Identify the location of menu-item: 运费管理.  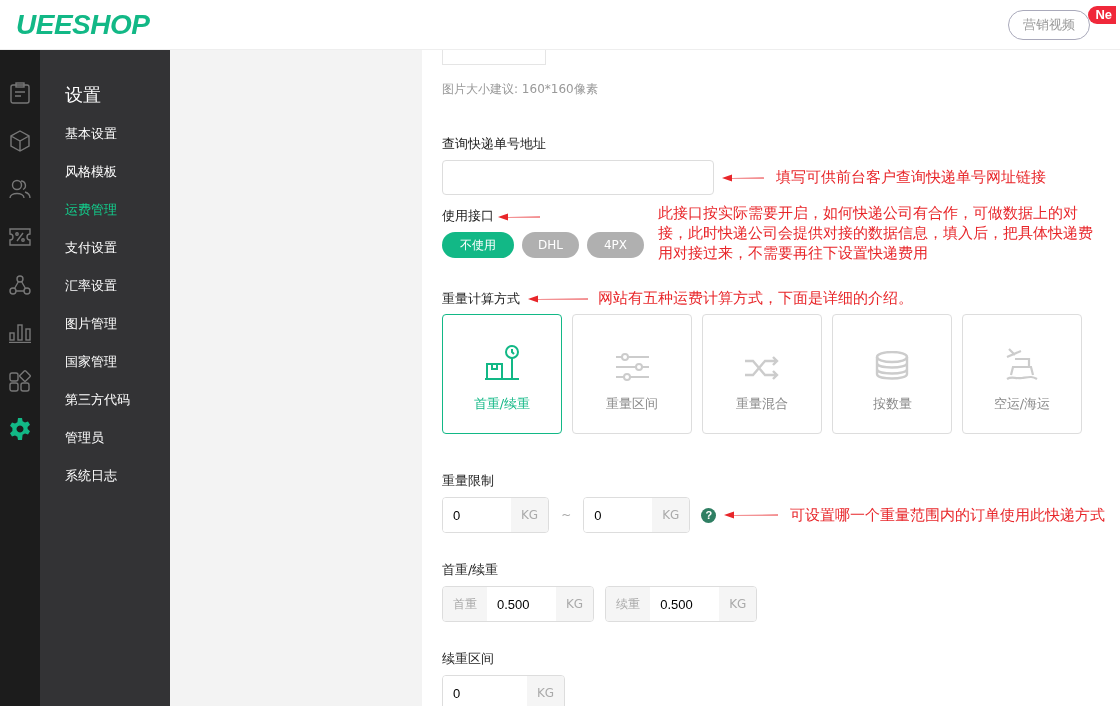
(117, 219).